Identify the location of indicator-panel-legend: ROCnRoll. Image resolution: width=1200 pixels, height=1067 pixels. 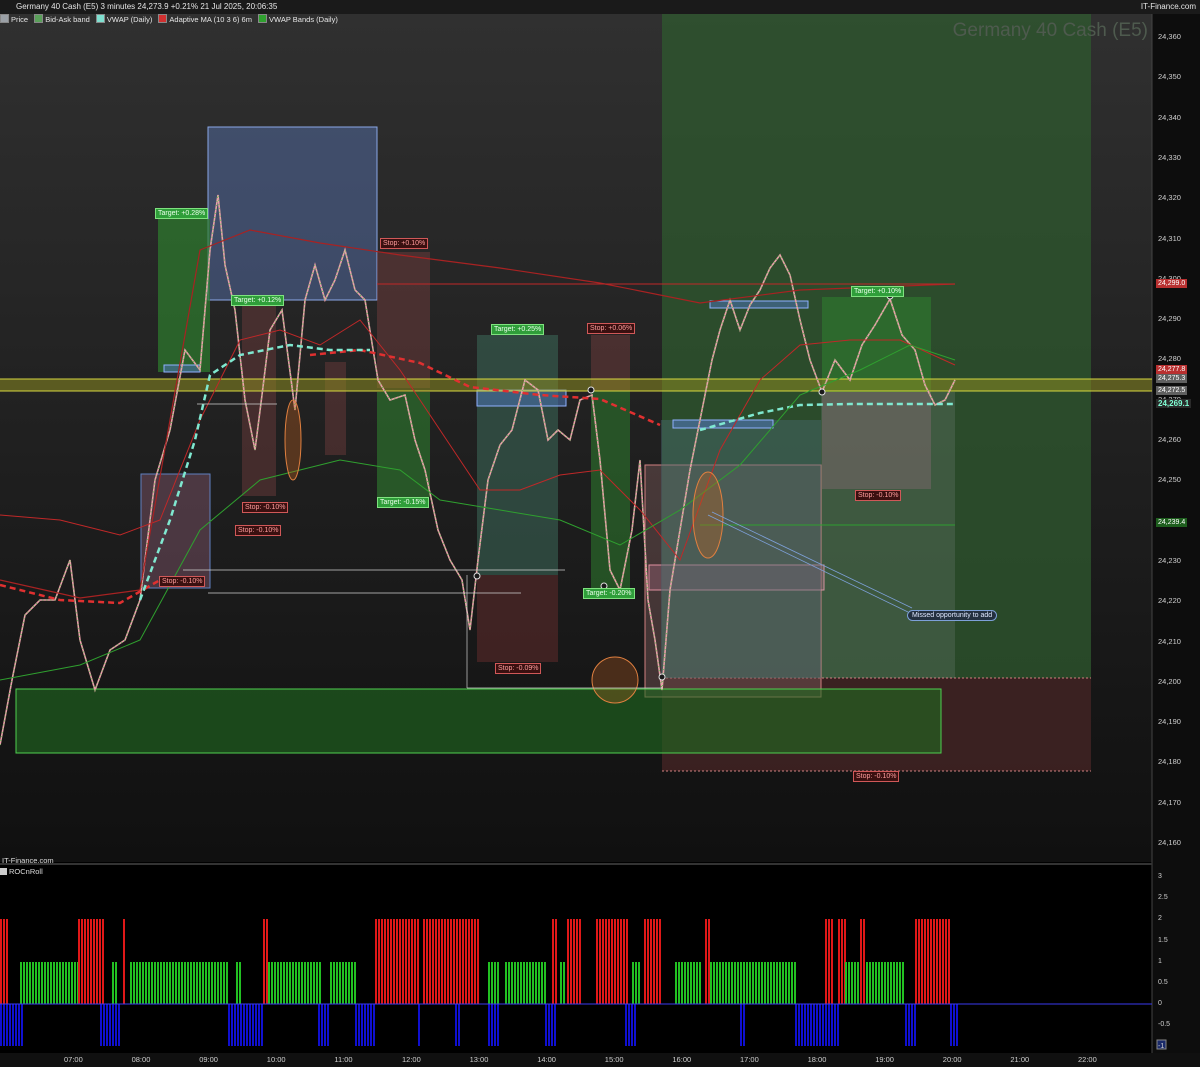
(21, 871).